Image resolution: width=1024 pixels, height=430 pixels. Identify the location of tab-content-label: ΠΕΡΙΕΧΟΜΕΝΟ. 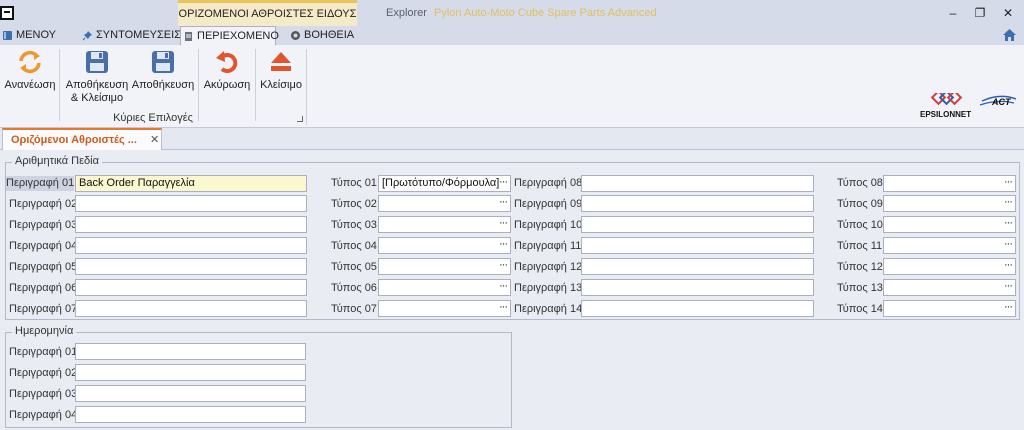
(238, 36).